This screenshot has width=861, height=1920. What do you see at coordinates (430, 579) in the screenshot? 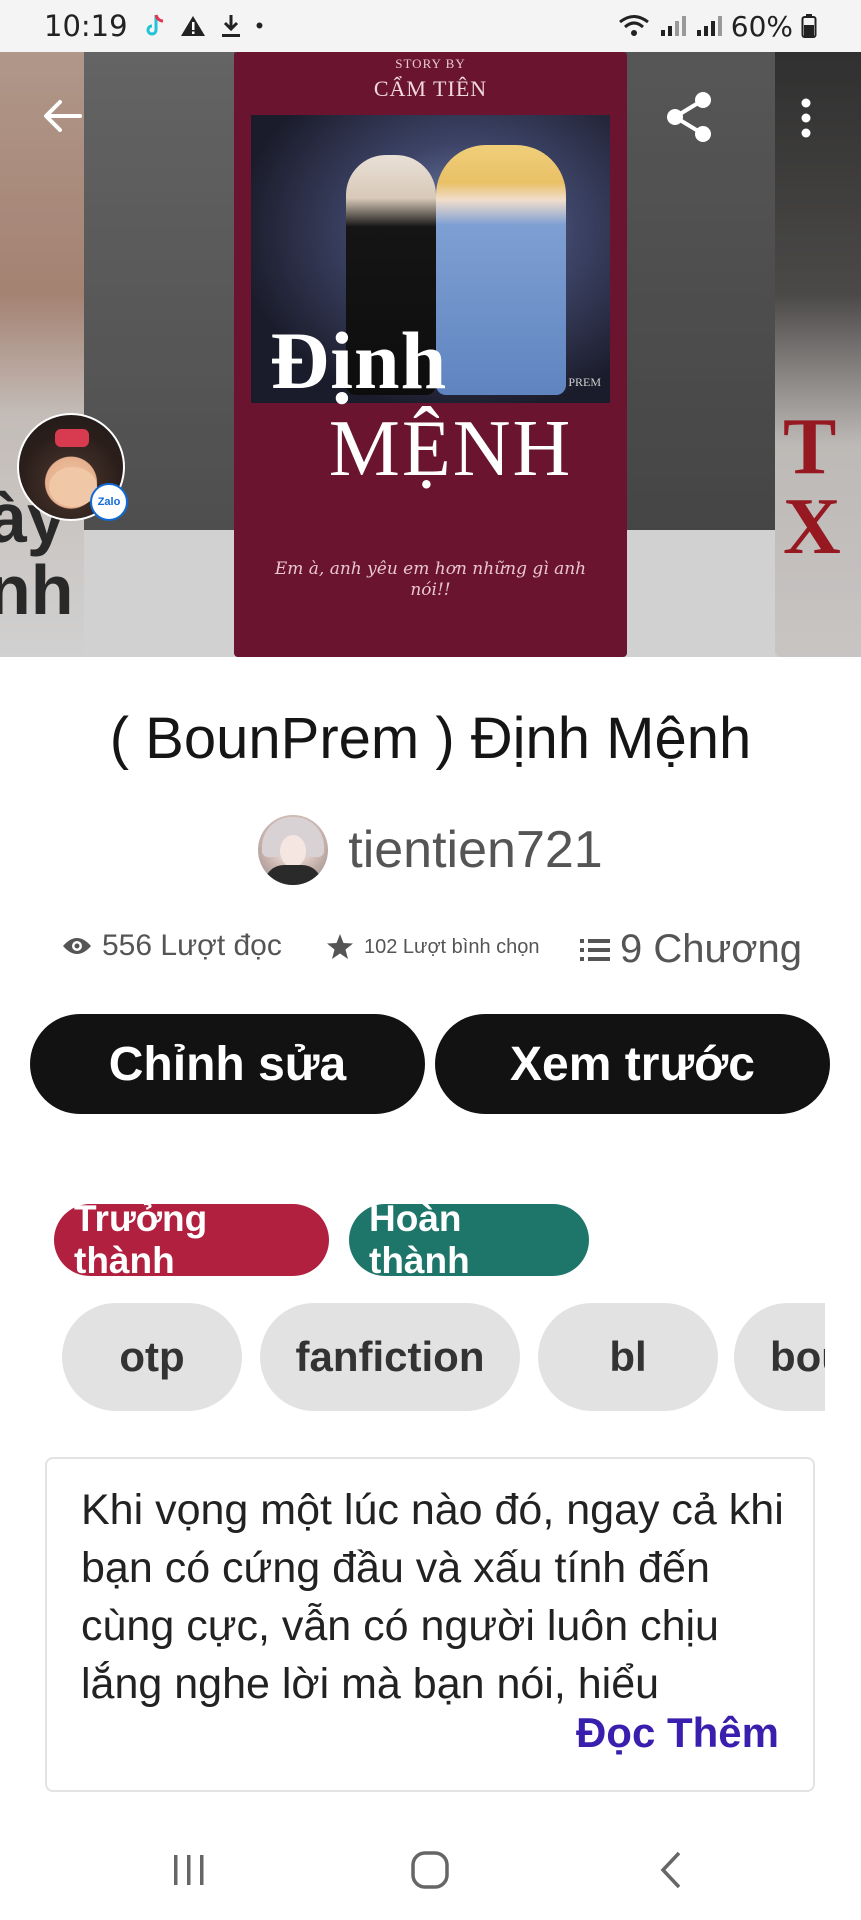
I see `cover-tagline: Em à, anh yêu em hơn những gì anh nói!!` at bounding box center [430, 579].